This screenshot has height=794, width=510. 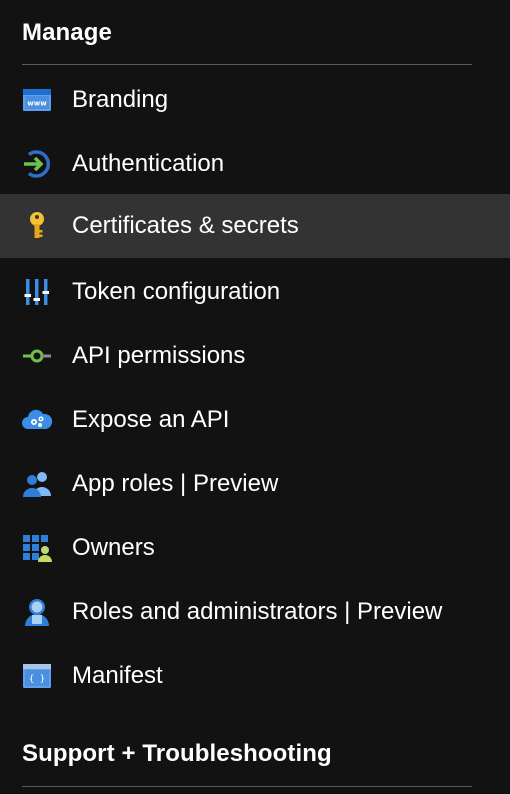 What do you see at coordinates (255, 100) in the screenshot?
I see `sidebar-item-branding: www Branding` at bounding box center [255, 100].